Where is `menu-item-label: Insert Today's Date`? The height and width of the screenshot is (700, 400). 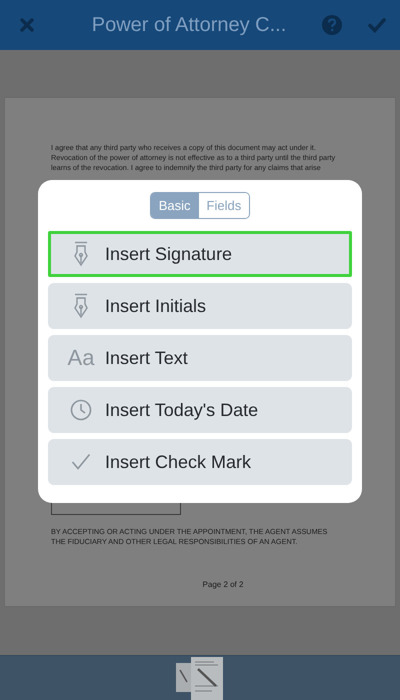
menu-item-label: Insert Today's Date is located at coordinates (181, 410).